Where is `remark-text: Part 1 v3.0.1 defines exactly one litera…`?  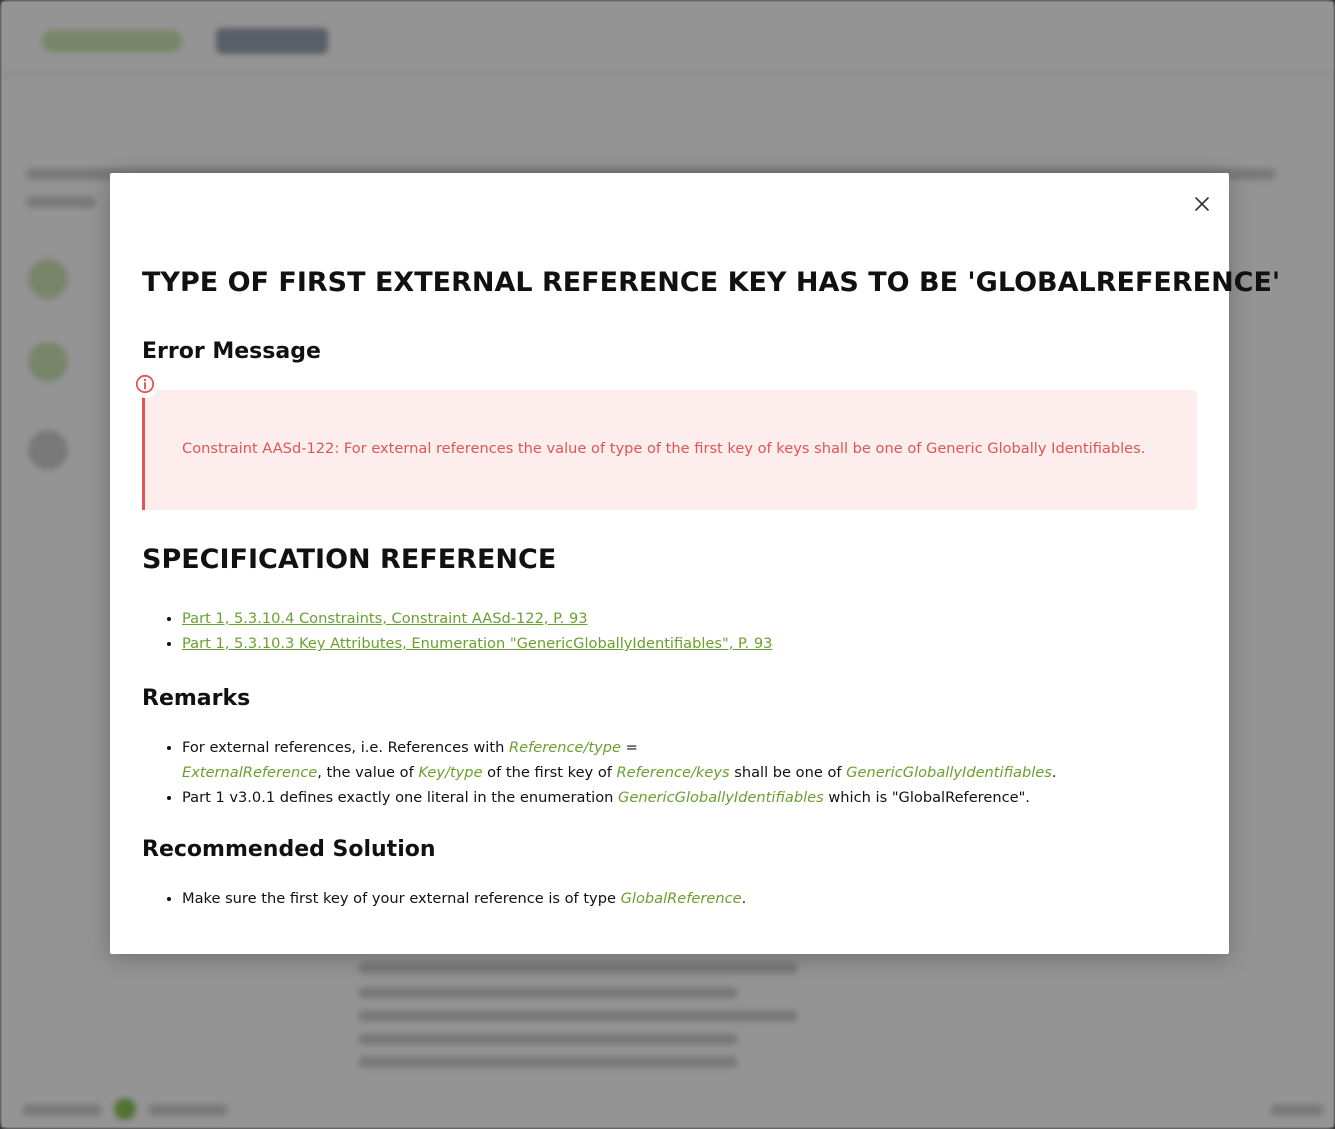
remark-text: Part 1 v3.0.1 defines exactly one litera… is located at coordinates (400, 797).